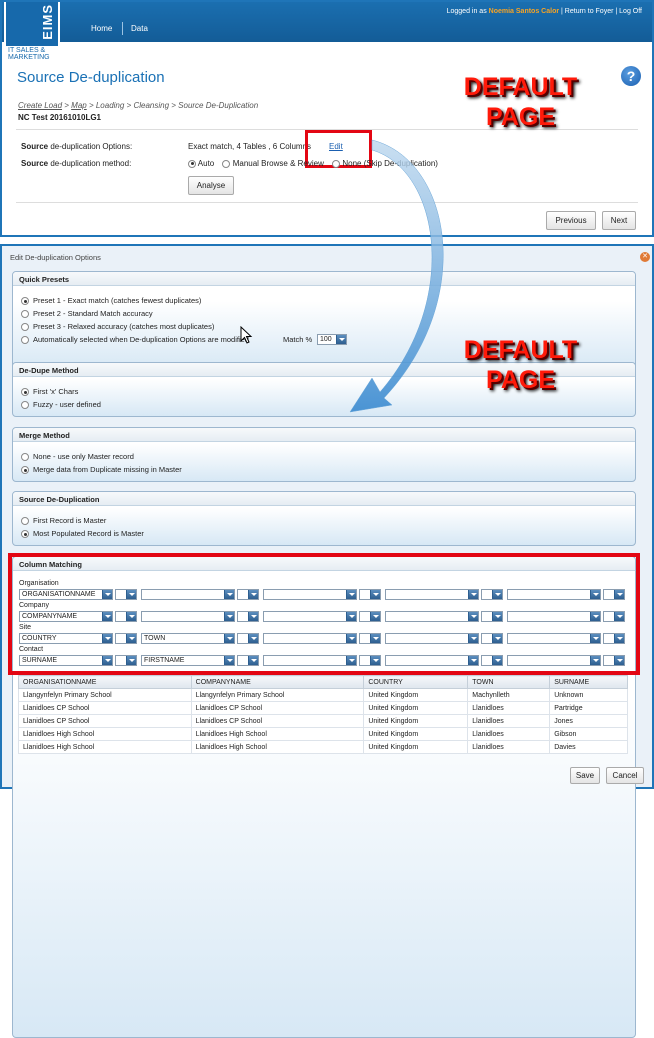 Image resolution: width=654 pixels, height=1038 pixels. I want to click on table-cell: Llangynfelyn Primary School, so click(277, 695).